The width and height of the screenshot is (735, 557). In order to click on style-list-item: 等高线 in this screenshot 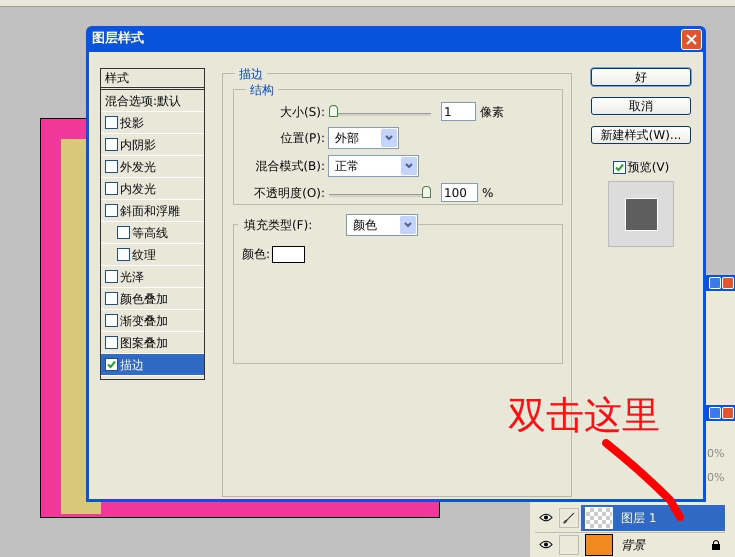, I will do `click(152, 233)`.